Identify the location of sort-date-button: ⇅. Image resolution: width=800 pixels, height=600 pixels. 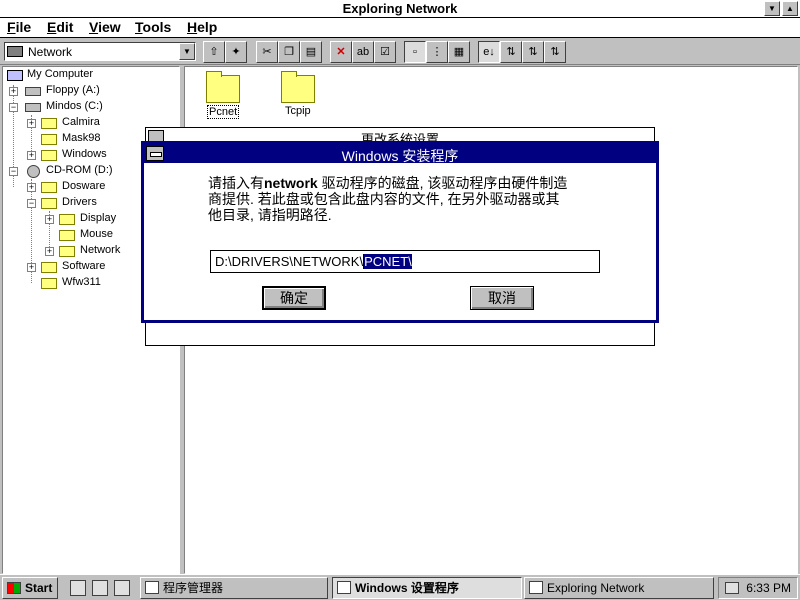
(555, 52).